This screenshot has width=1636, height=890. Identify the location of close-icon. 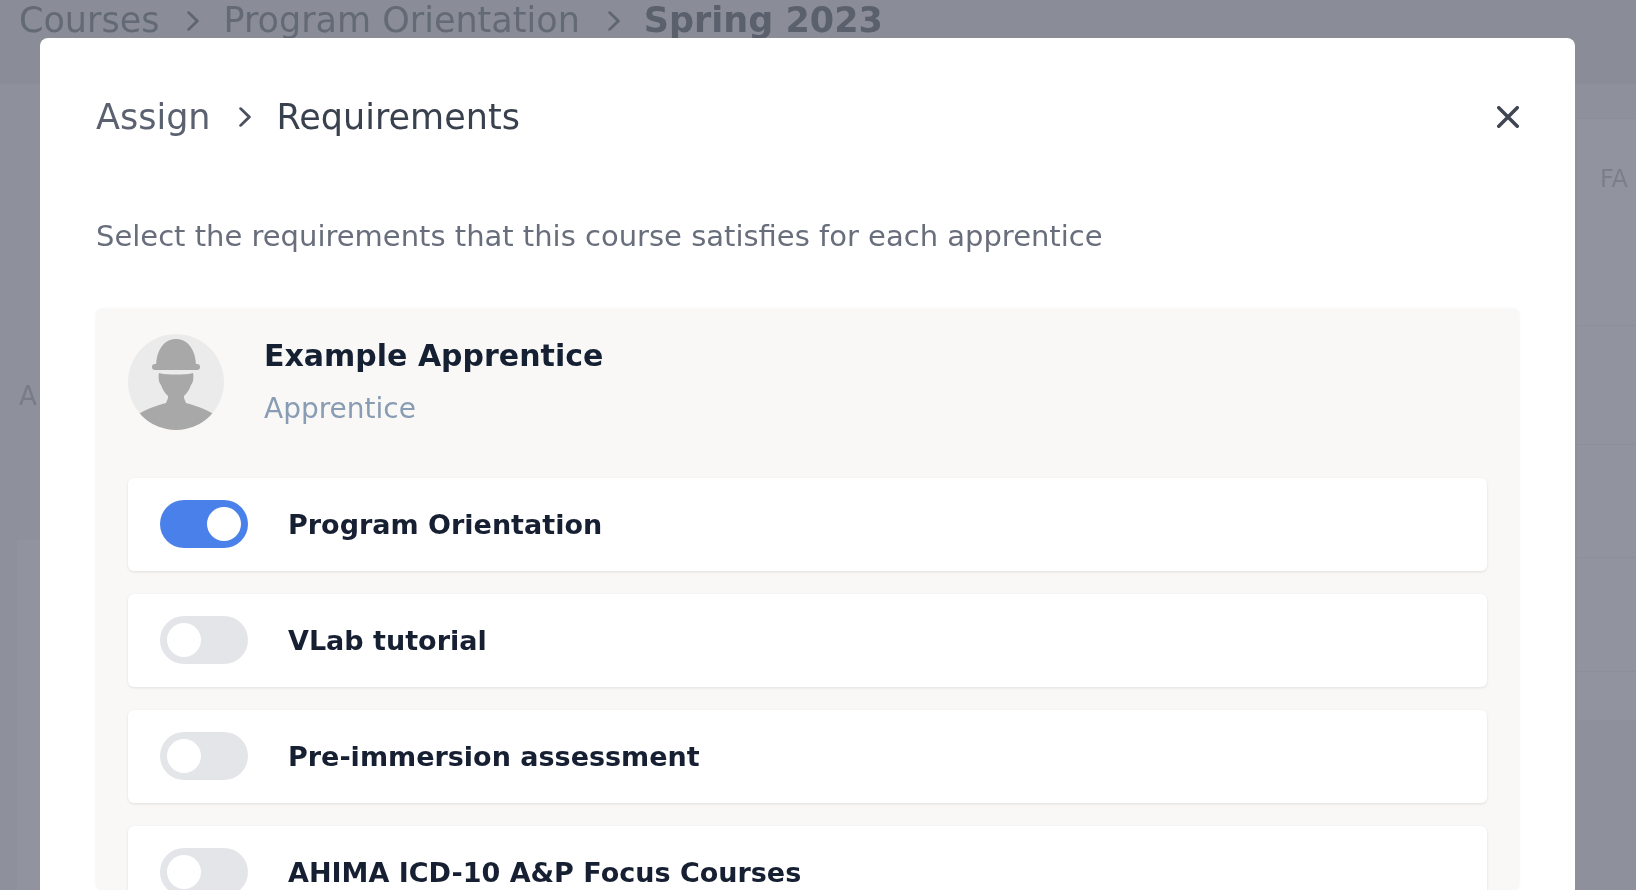
(1508, 117).